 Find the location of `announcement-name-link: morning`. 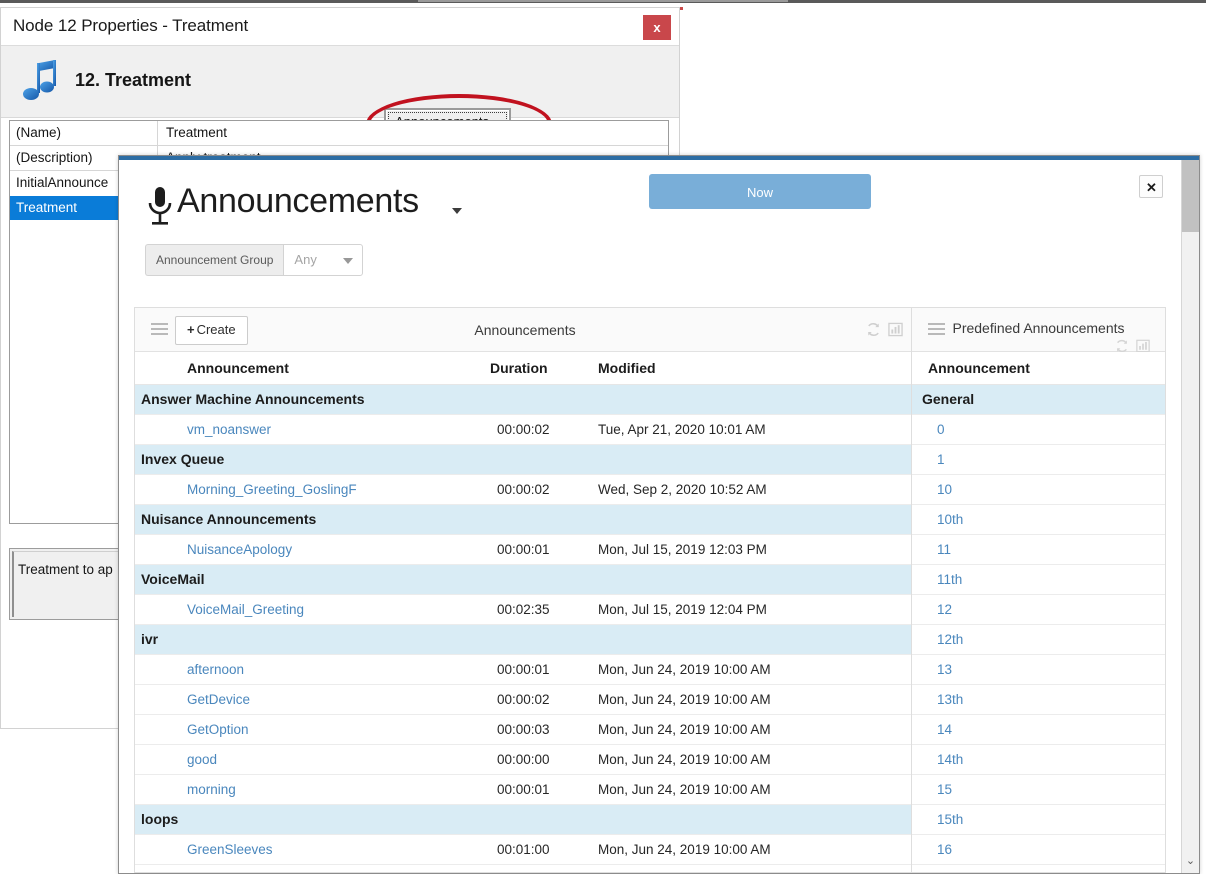

announcement-name-link: morning is located at coordinates (211, 789).